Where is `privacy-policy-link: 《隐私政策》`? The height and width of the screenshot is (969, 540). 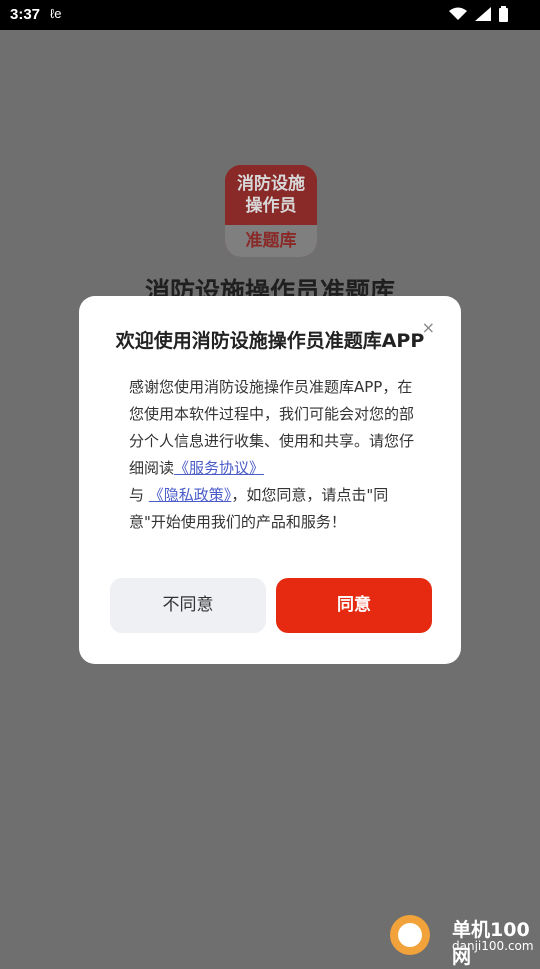 privacy-policy-link: 《隐私政策》 is located at coordinates (190, 495).